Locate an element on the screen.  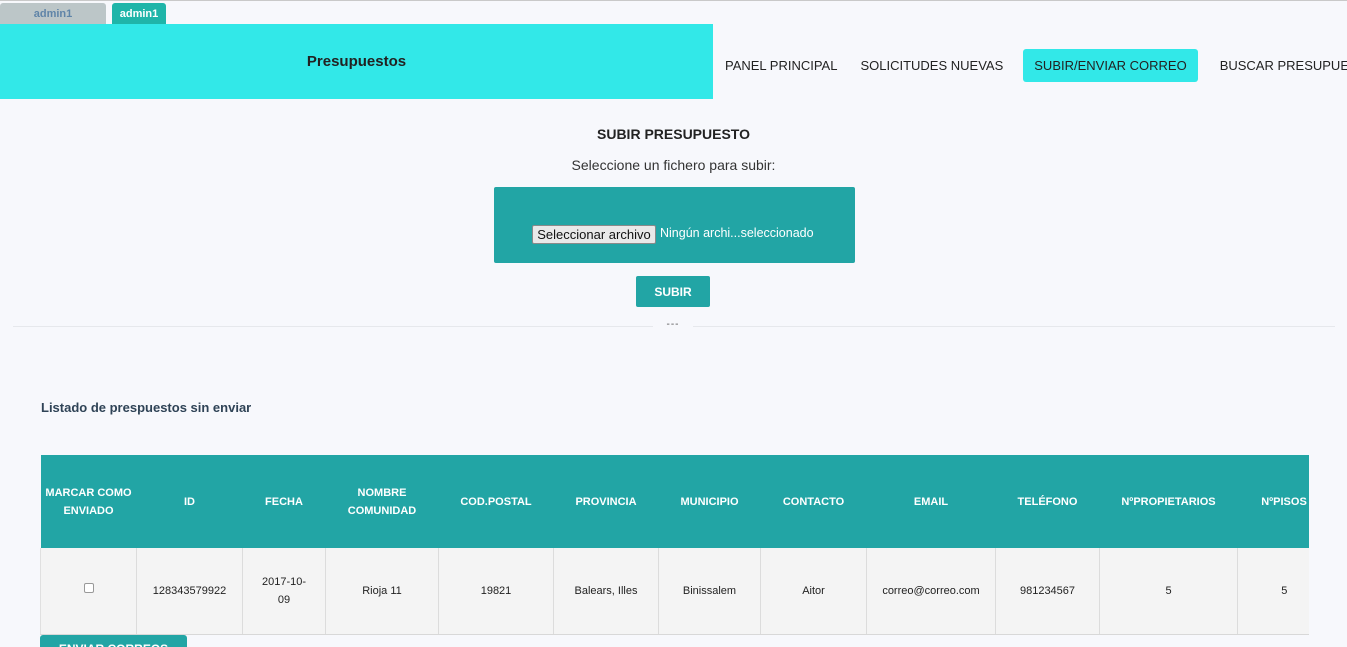
col-header-fecha: FECHA is located at coordinates (284, 501).